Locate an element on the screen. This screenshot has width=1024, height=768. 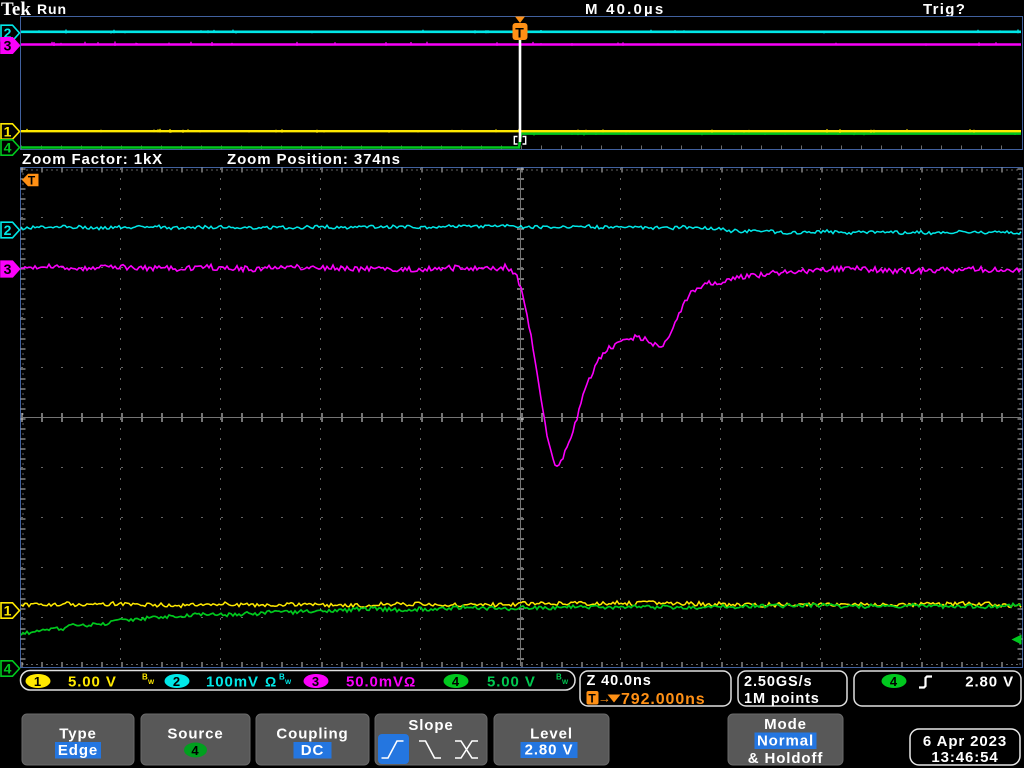
svg-text: Normal is located at coordinates (785, 741).